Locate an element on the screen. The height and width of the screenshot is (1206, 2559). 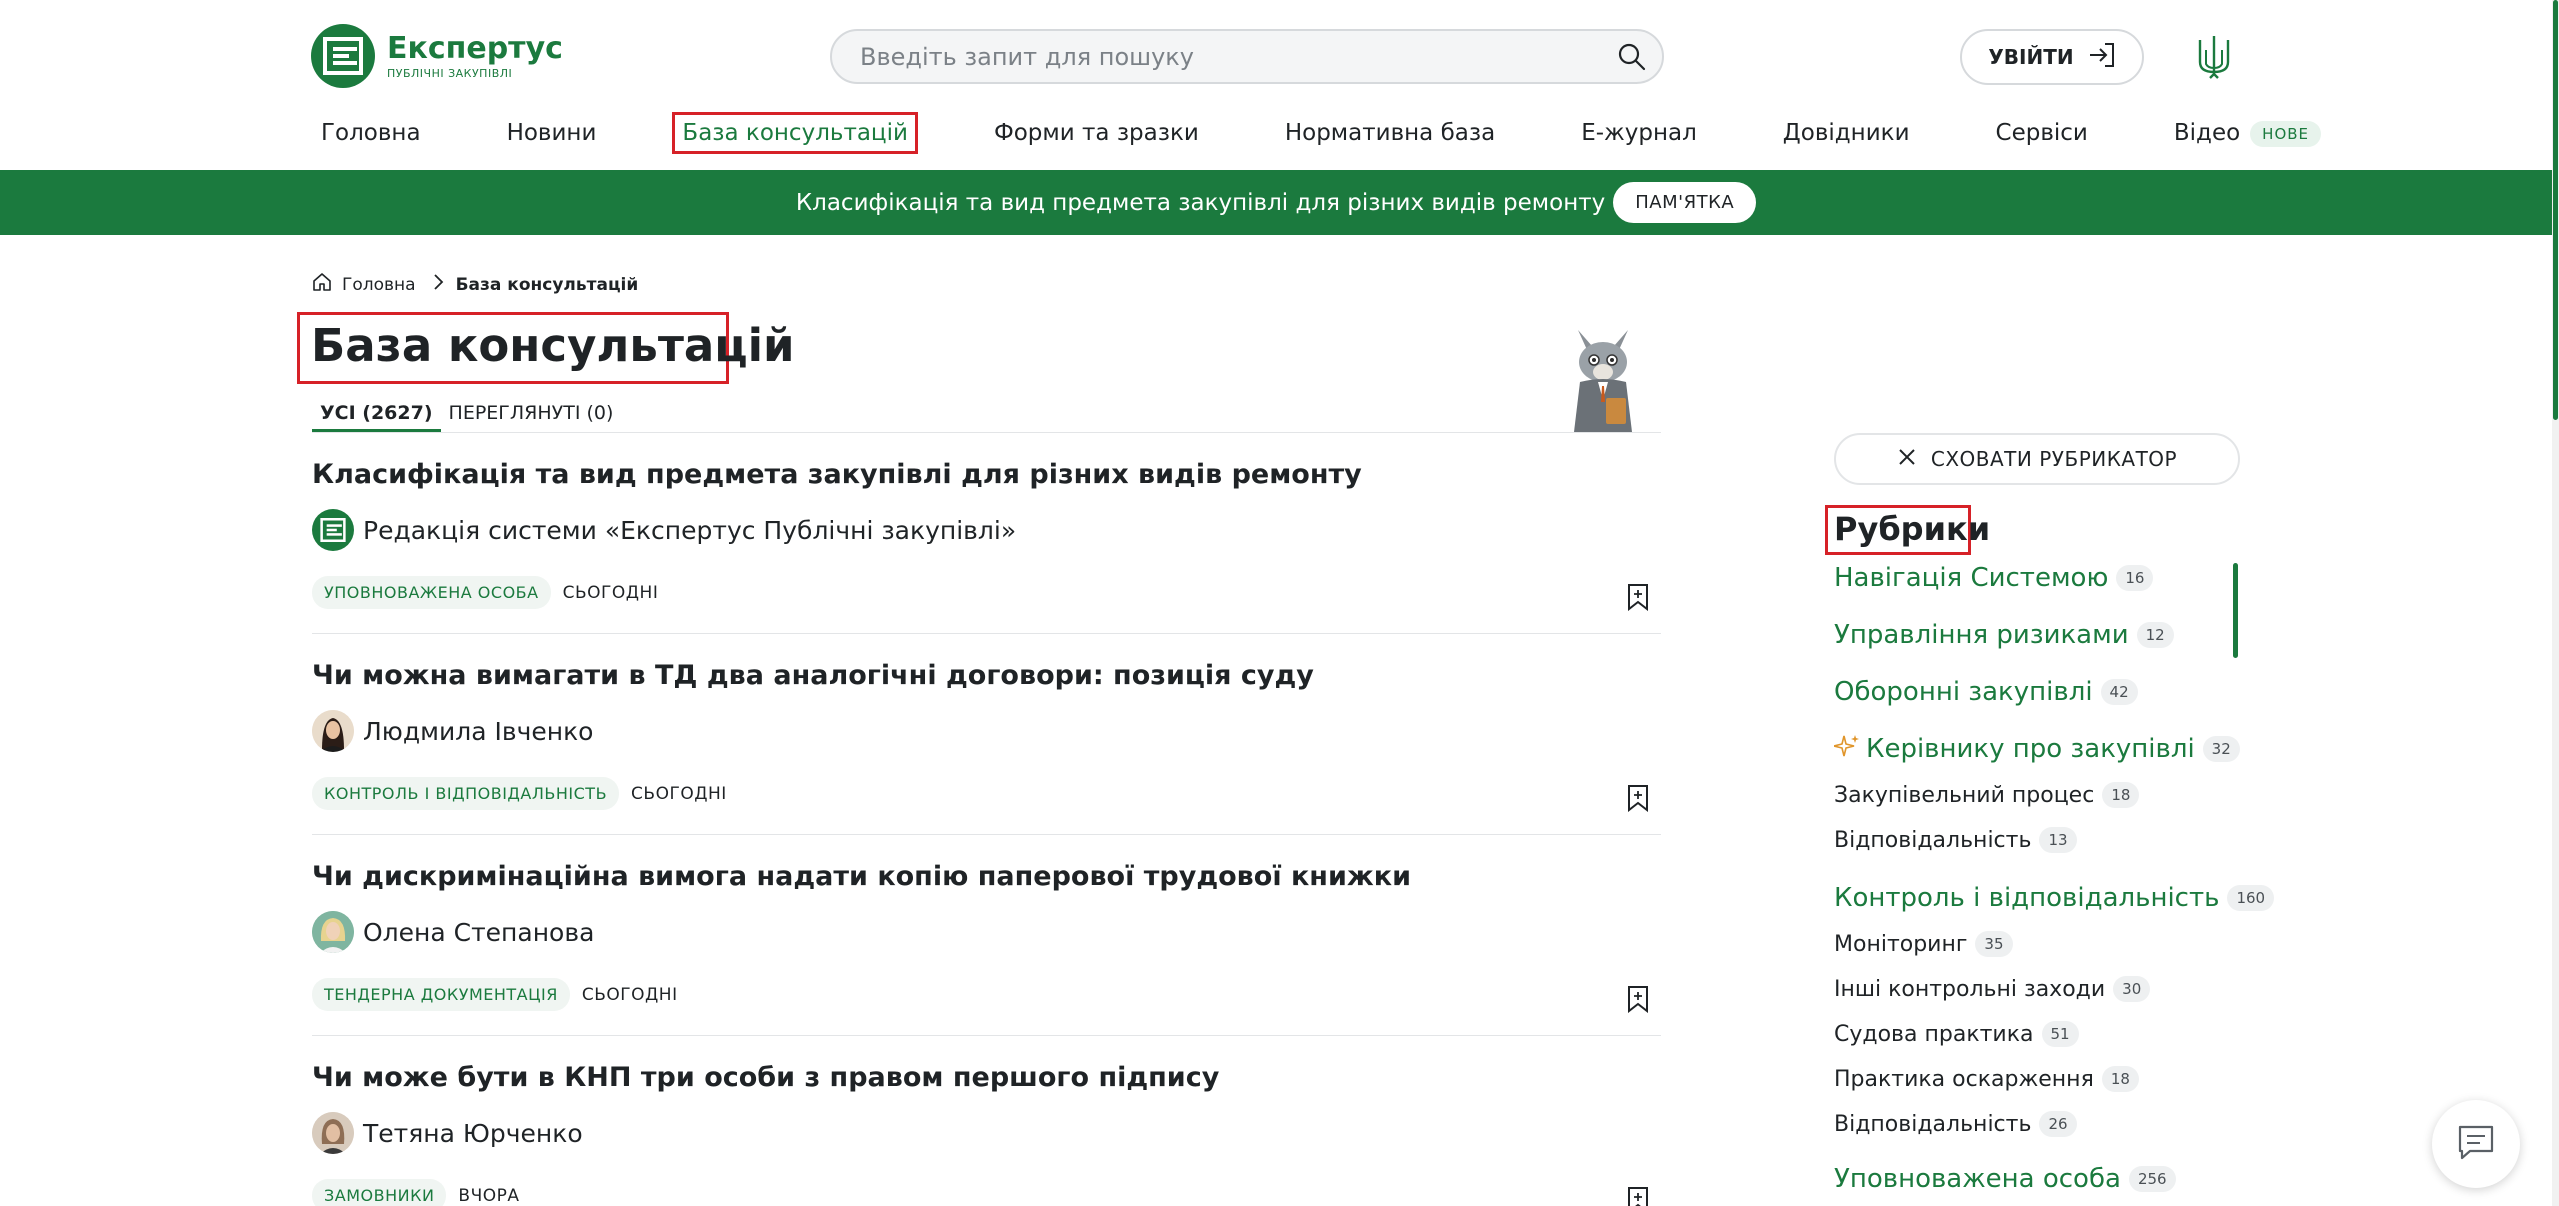
rubric-subitem: Судова практика 51 is located at coordinates (1956, 1034).